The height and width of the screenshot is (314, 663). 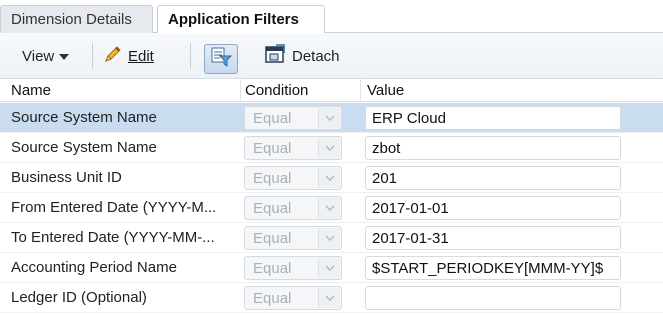 I want to click on filter-name: Business Unit ID, so click(x=66, y=177).